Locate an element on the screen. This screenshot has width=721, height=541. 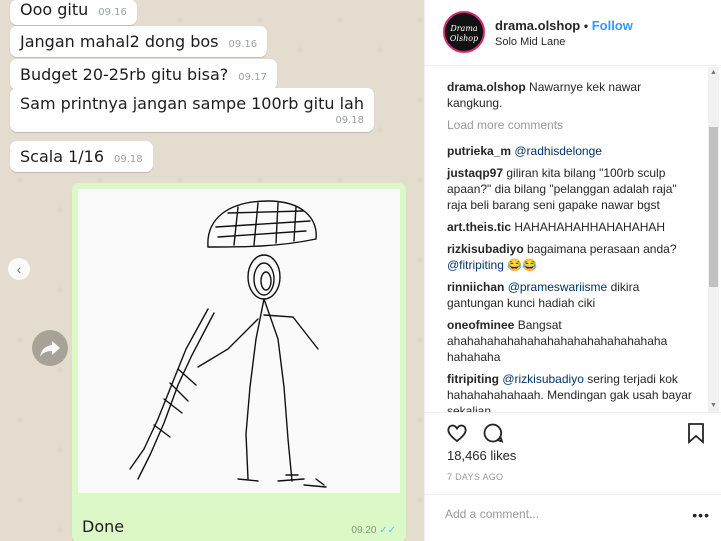
likes-text: 18,466 likes is located at coordinates (482, 455).